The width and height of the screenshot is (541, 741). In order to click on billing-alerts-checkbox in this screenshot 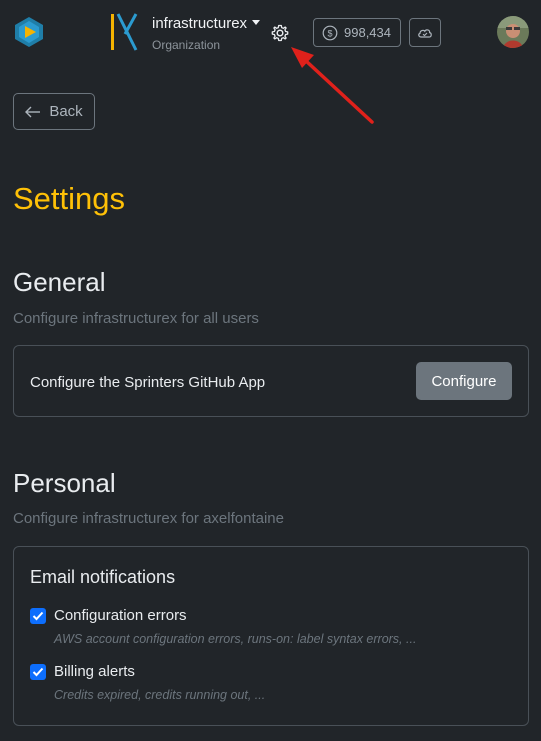, I will do `click(38, 672)`.